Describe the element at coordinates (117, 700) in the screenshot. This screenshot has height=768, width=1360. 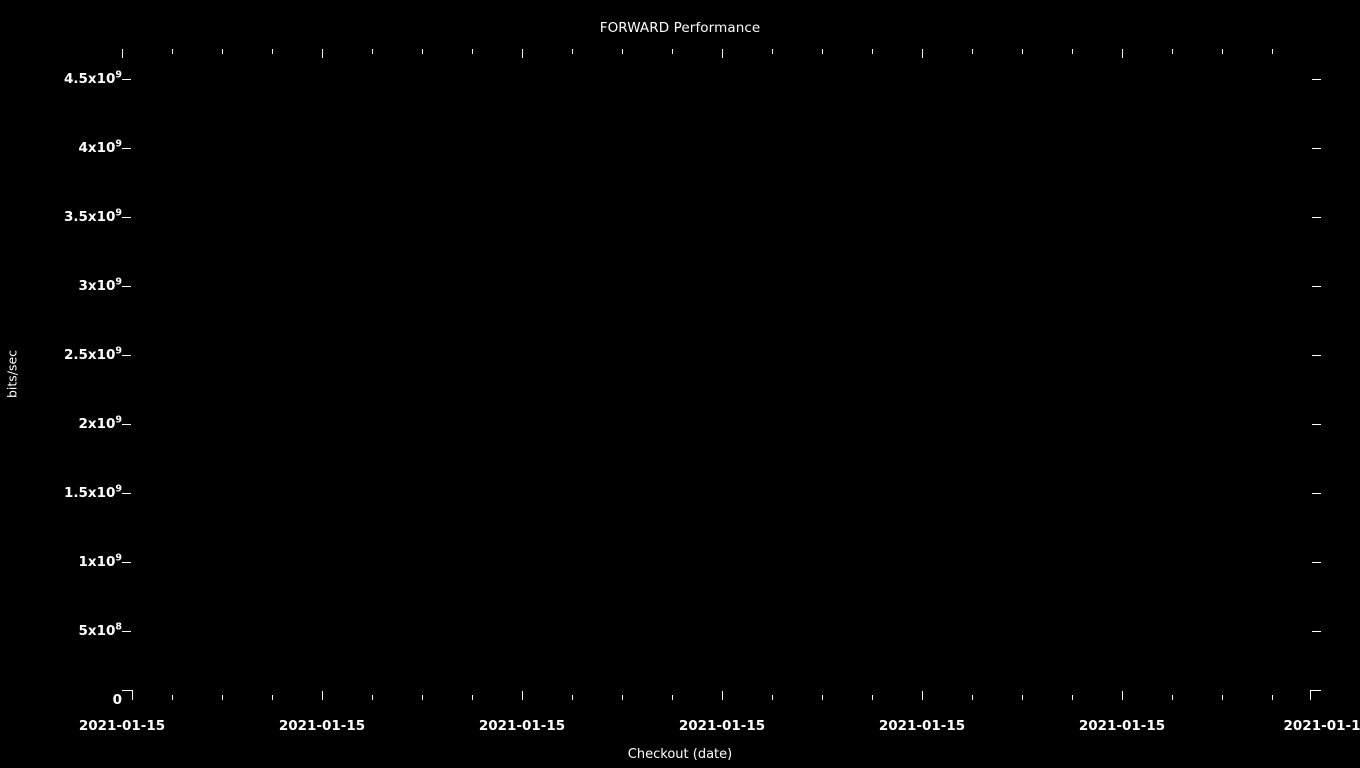
I see `y-axis-tick-label: 0` at that location.